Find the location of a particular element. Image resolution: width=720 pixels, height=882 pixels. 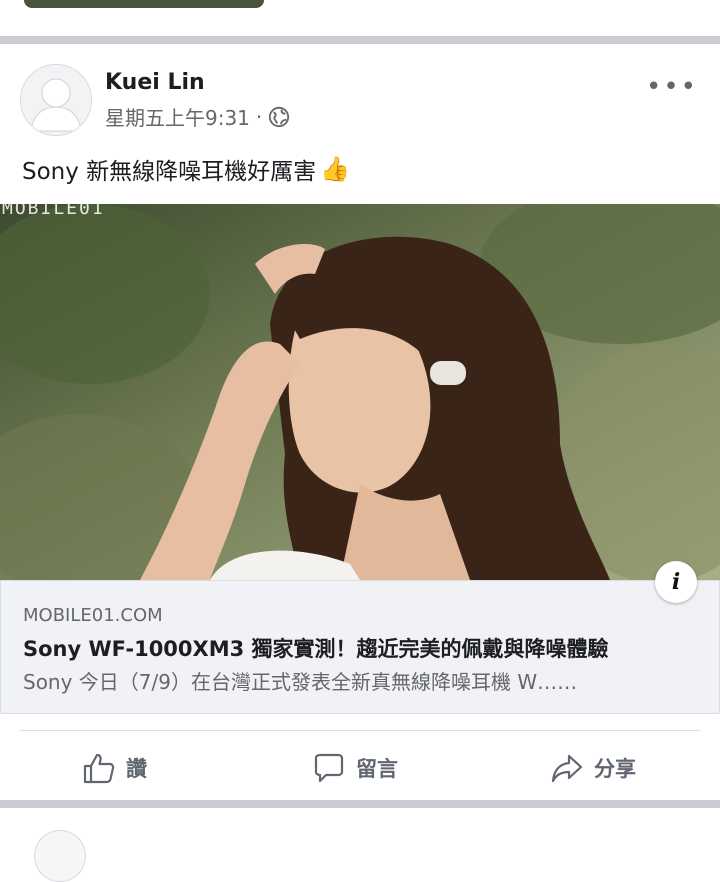

post-meta: 星期五上午9:31 · is located at coordinates (197, 116).